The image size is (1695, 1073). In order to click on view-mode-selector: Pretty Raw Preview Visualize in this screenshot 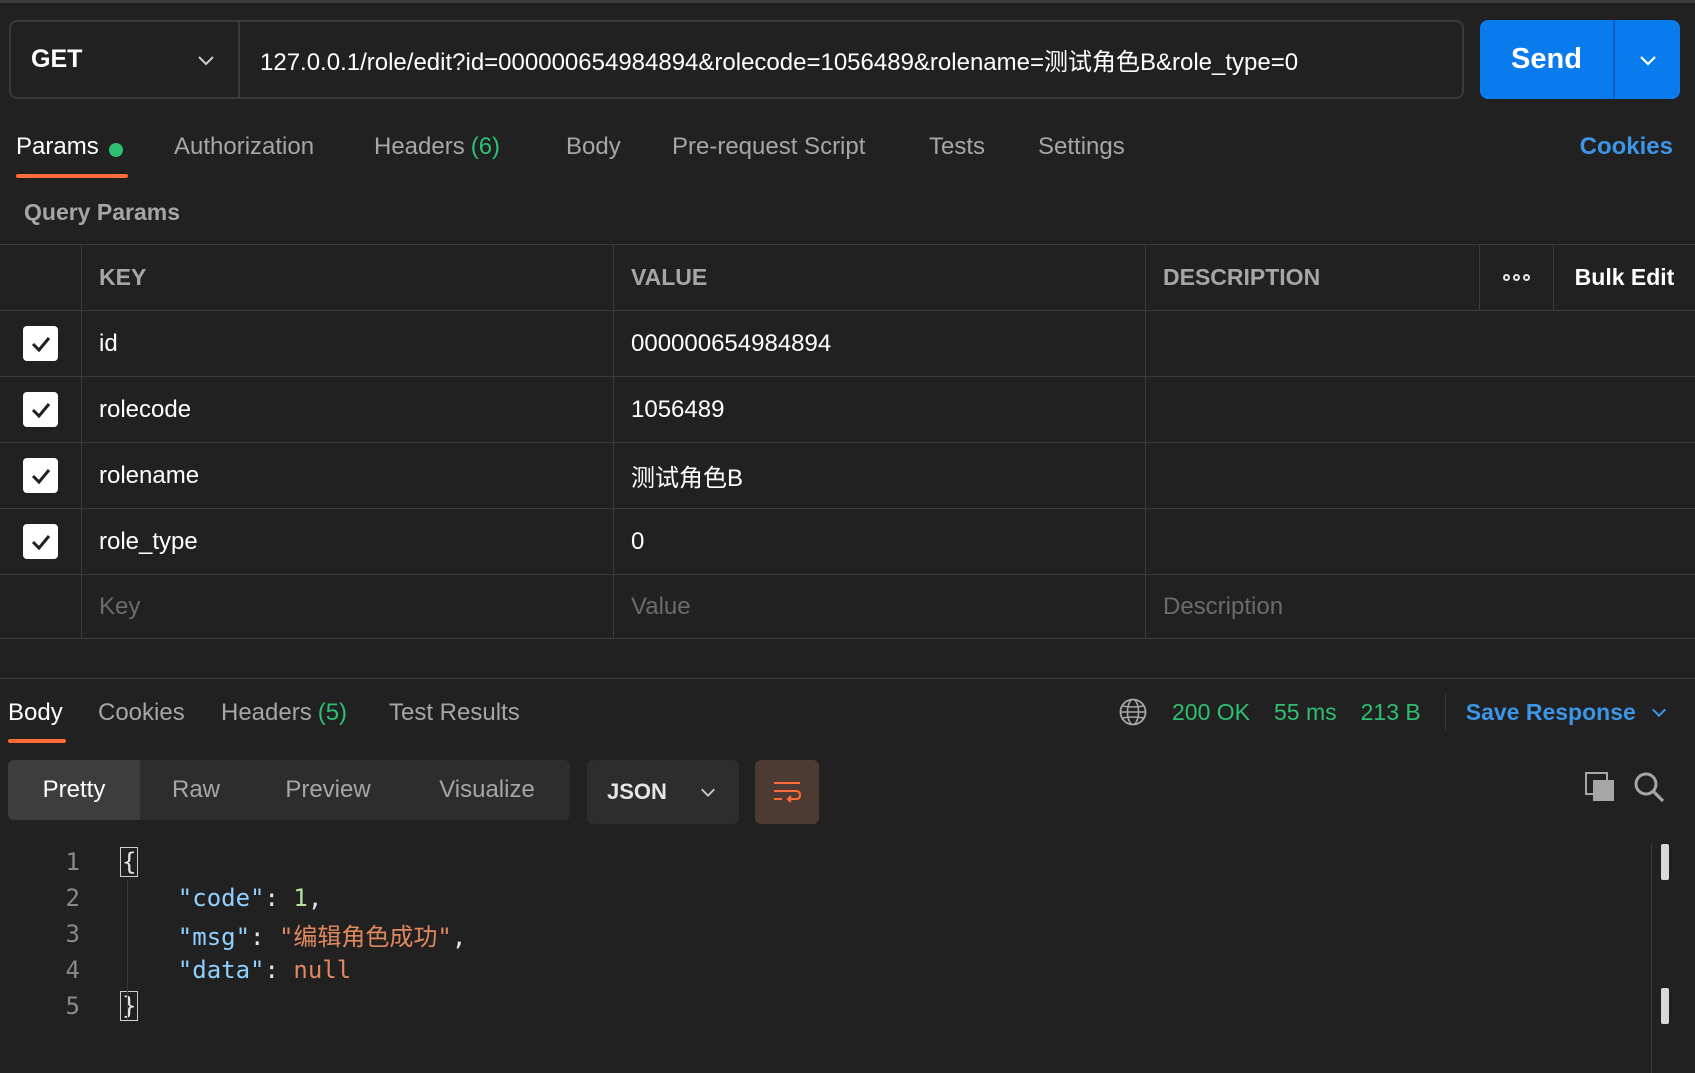, I will do `click(289, 790)`.